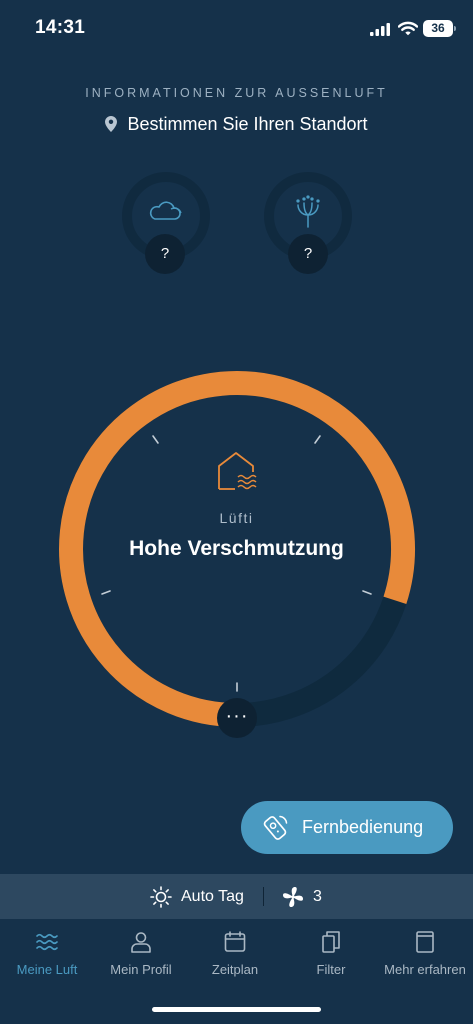 Image resolution: width=473 pixels, height=1024 pixels. What do you see at coordinates (331, 969) in the screenshot?
I see `tab-label: Filter` at bounding box center [331, 969].